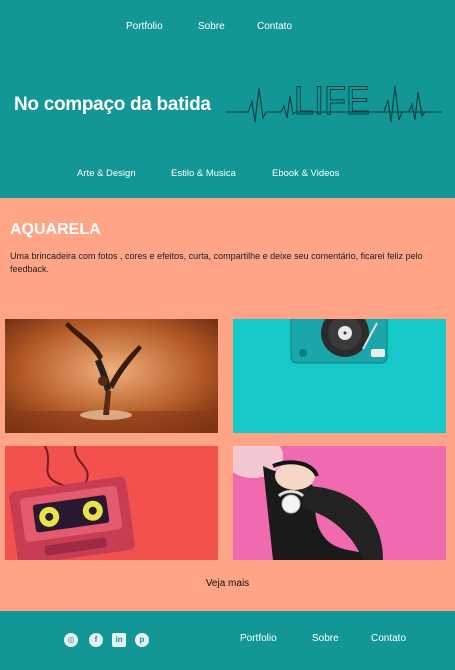 This screenshot has height=670, width=455. I want to click on footer-nav-contato: Contato, so click(388, 638).